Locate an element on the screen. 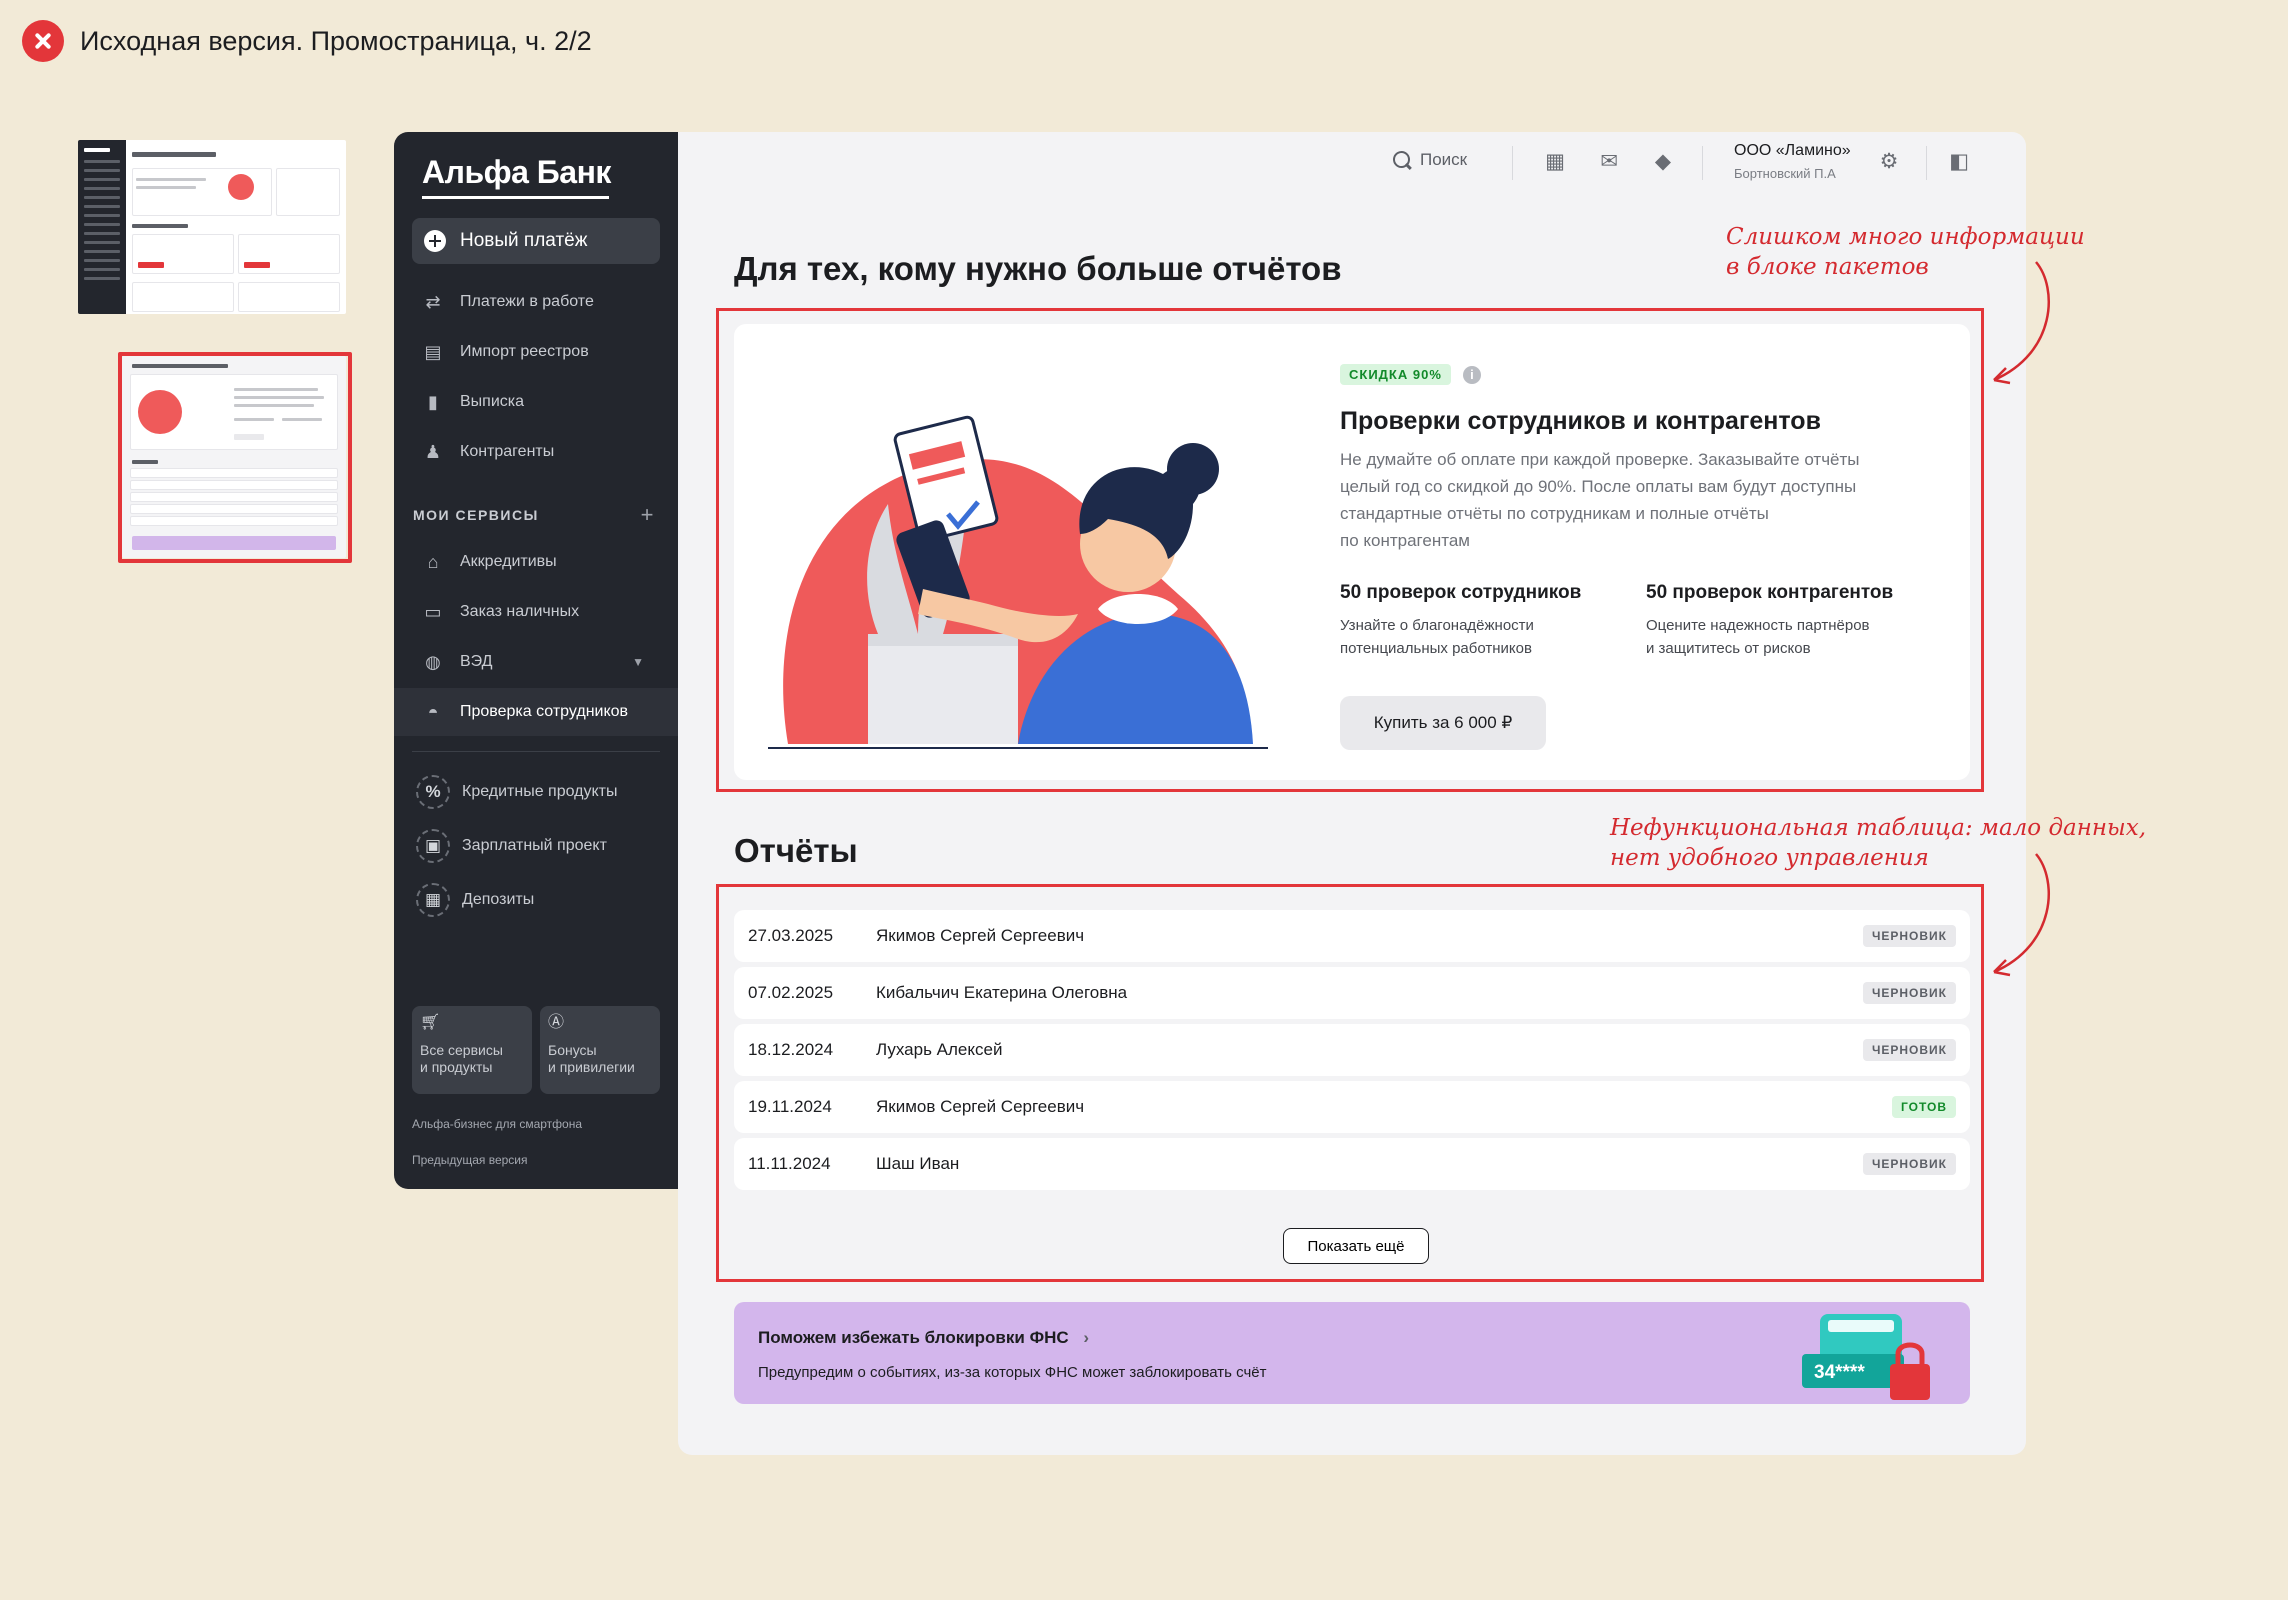  people-icon: ♟ is located at coordinates (433, 451).